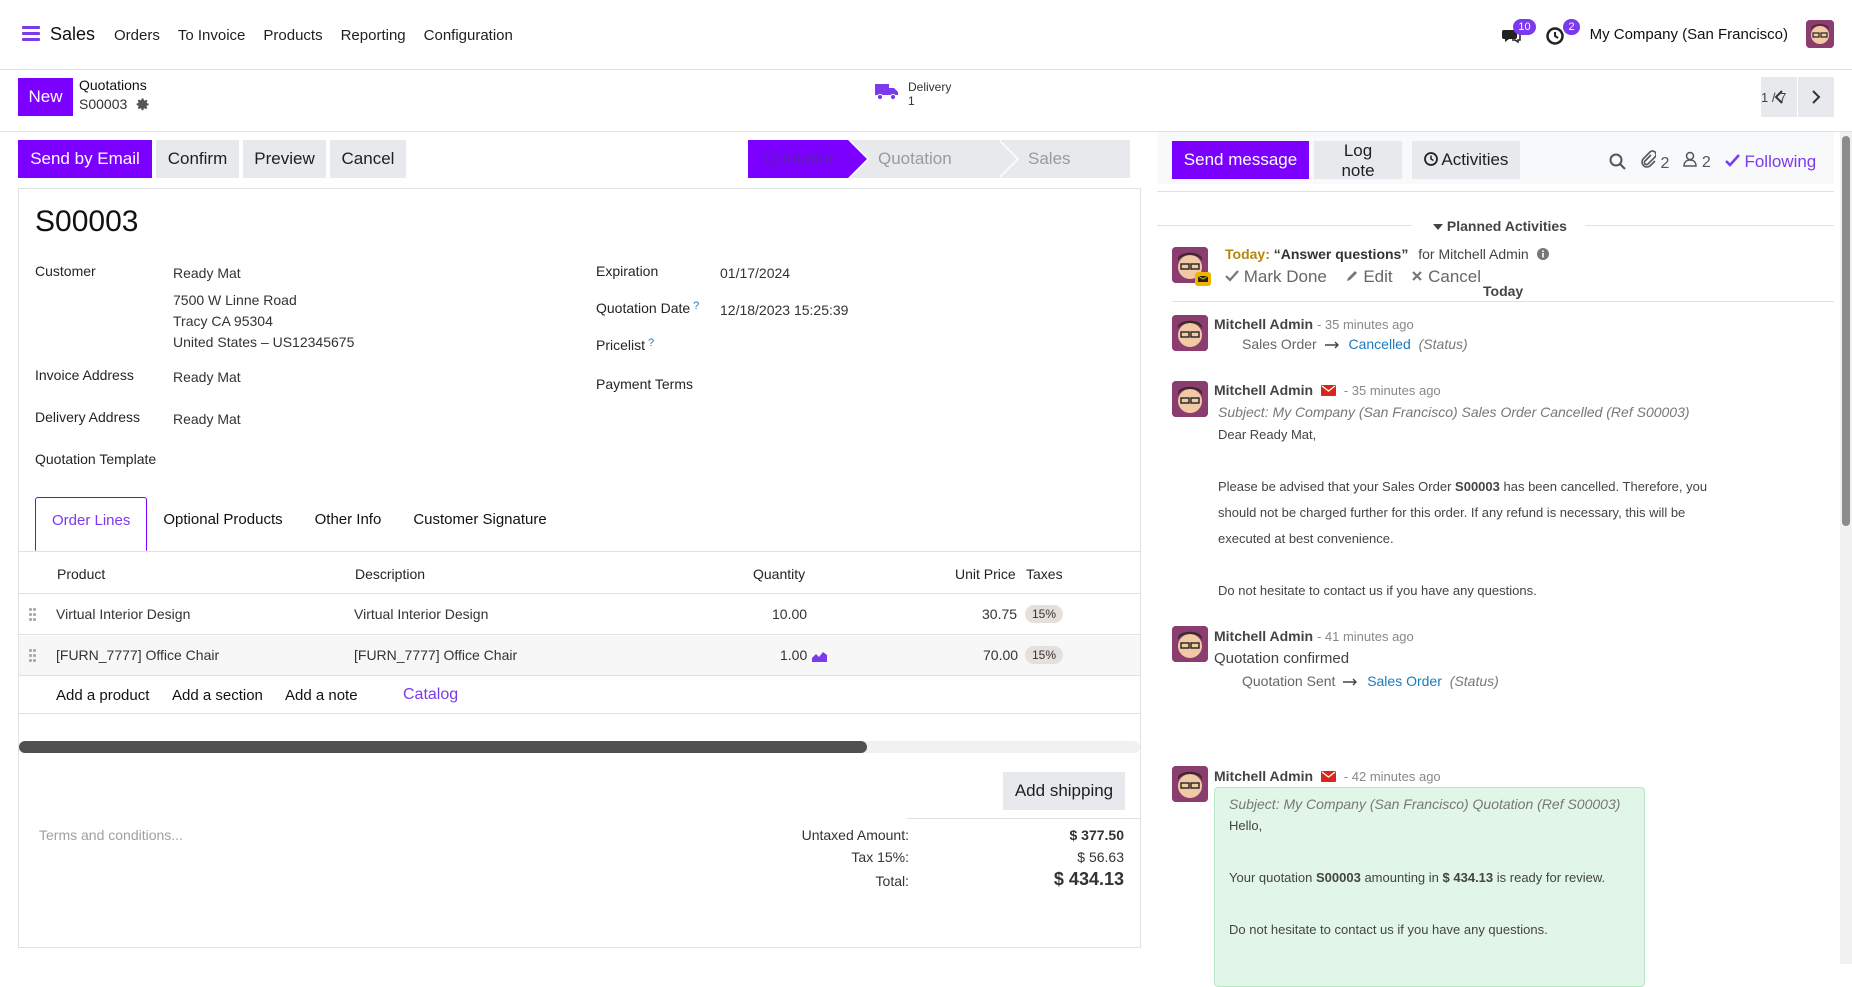 The image size is (1852, 987). I want to click on vertical-scrollbar, so click(1846, 548).